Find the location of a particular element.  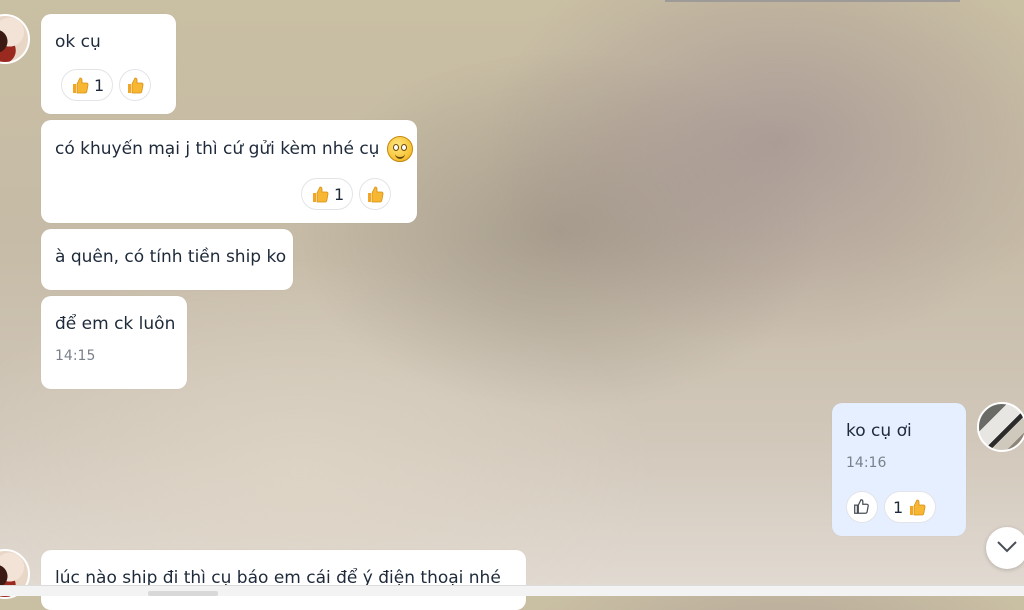

message-text: để em ck luôn is located at coordinates (115, 324).